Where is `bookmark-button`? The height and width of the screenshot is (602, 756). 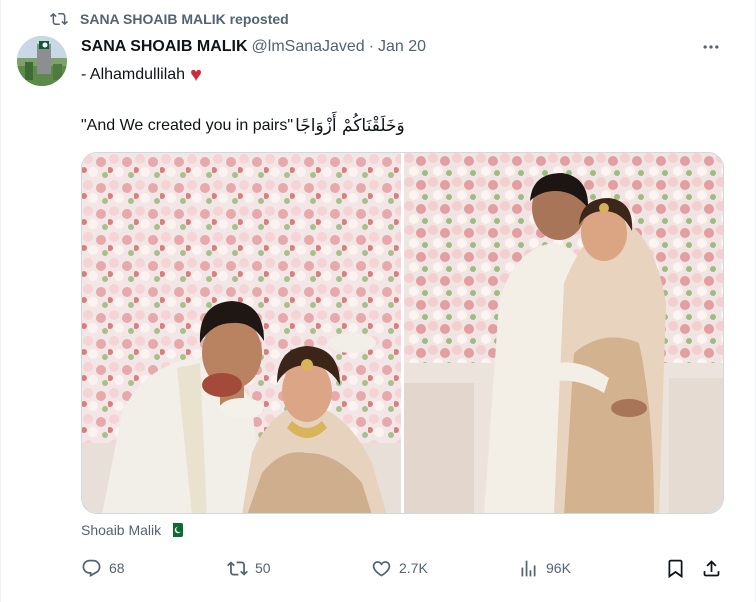
bookmark-button is located at coordinates (675, 568).